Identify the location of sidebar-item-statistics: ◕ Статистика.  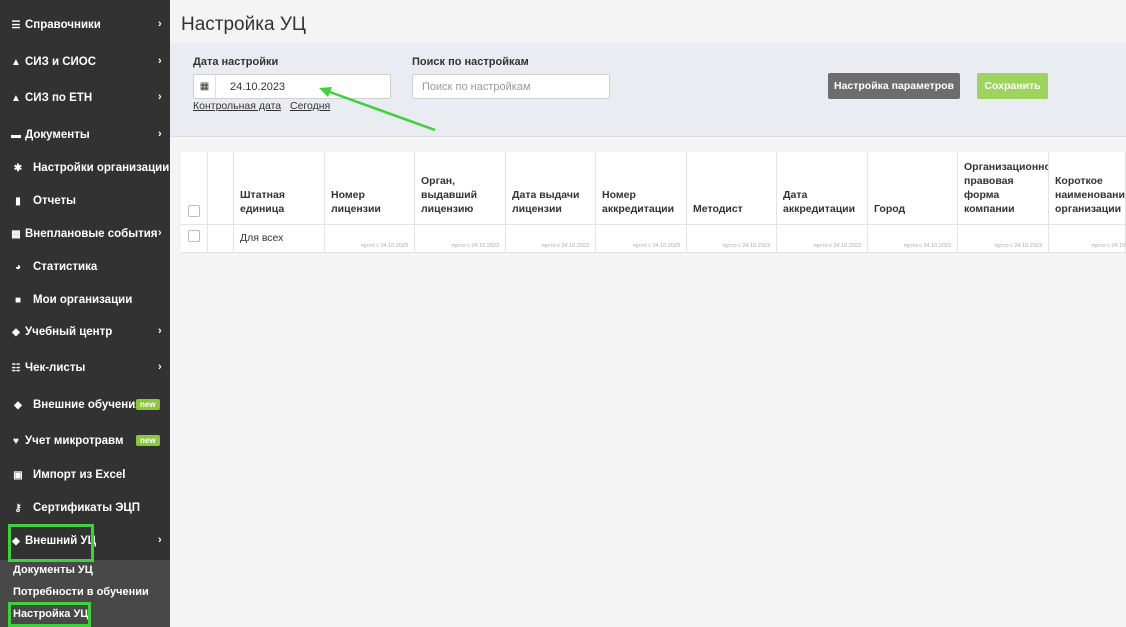
(85, 267).